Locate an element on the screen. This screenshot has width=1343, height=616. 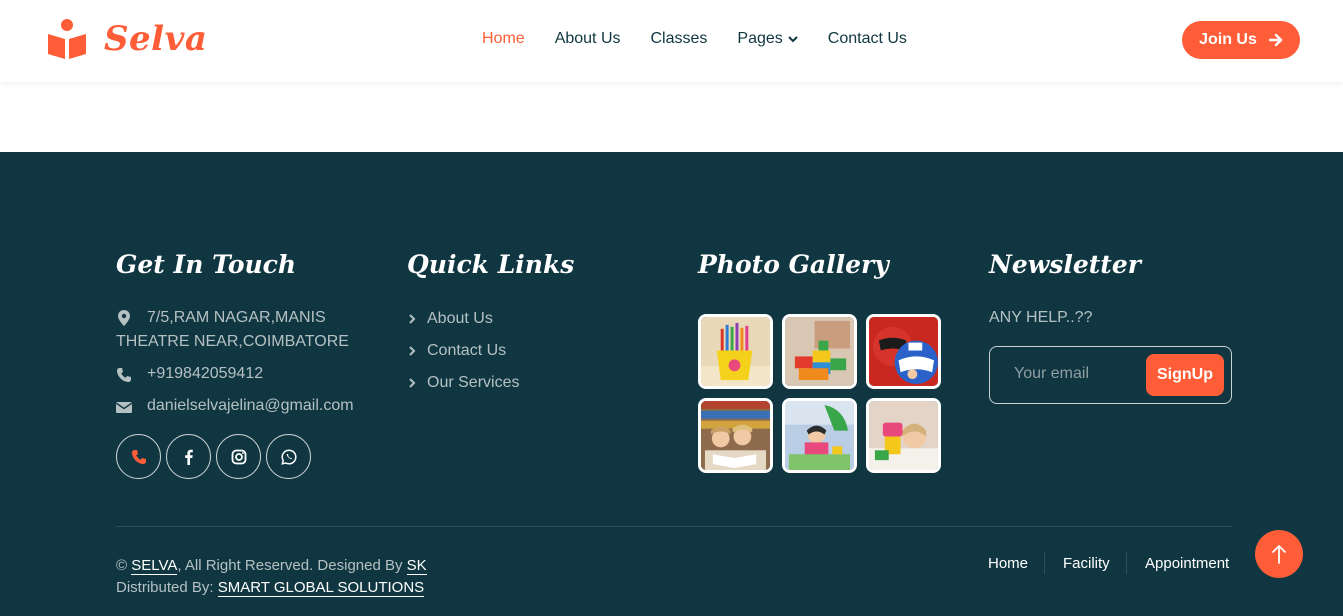
nav-home: Home is located at coordinates (503, 39).